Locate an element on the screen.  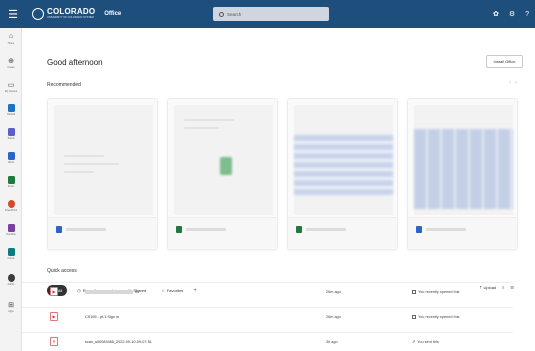
home-icon: ⌂ is located at coordinates (11, 36).